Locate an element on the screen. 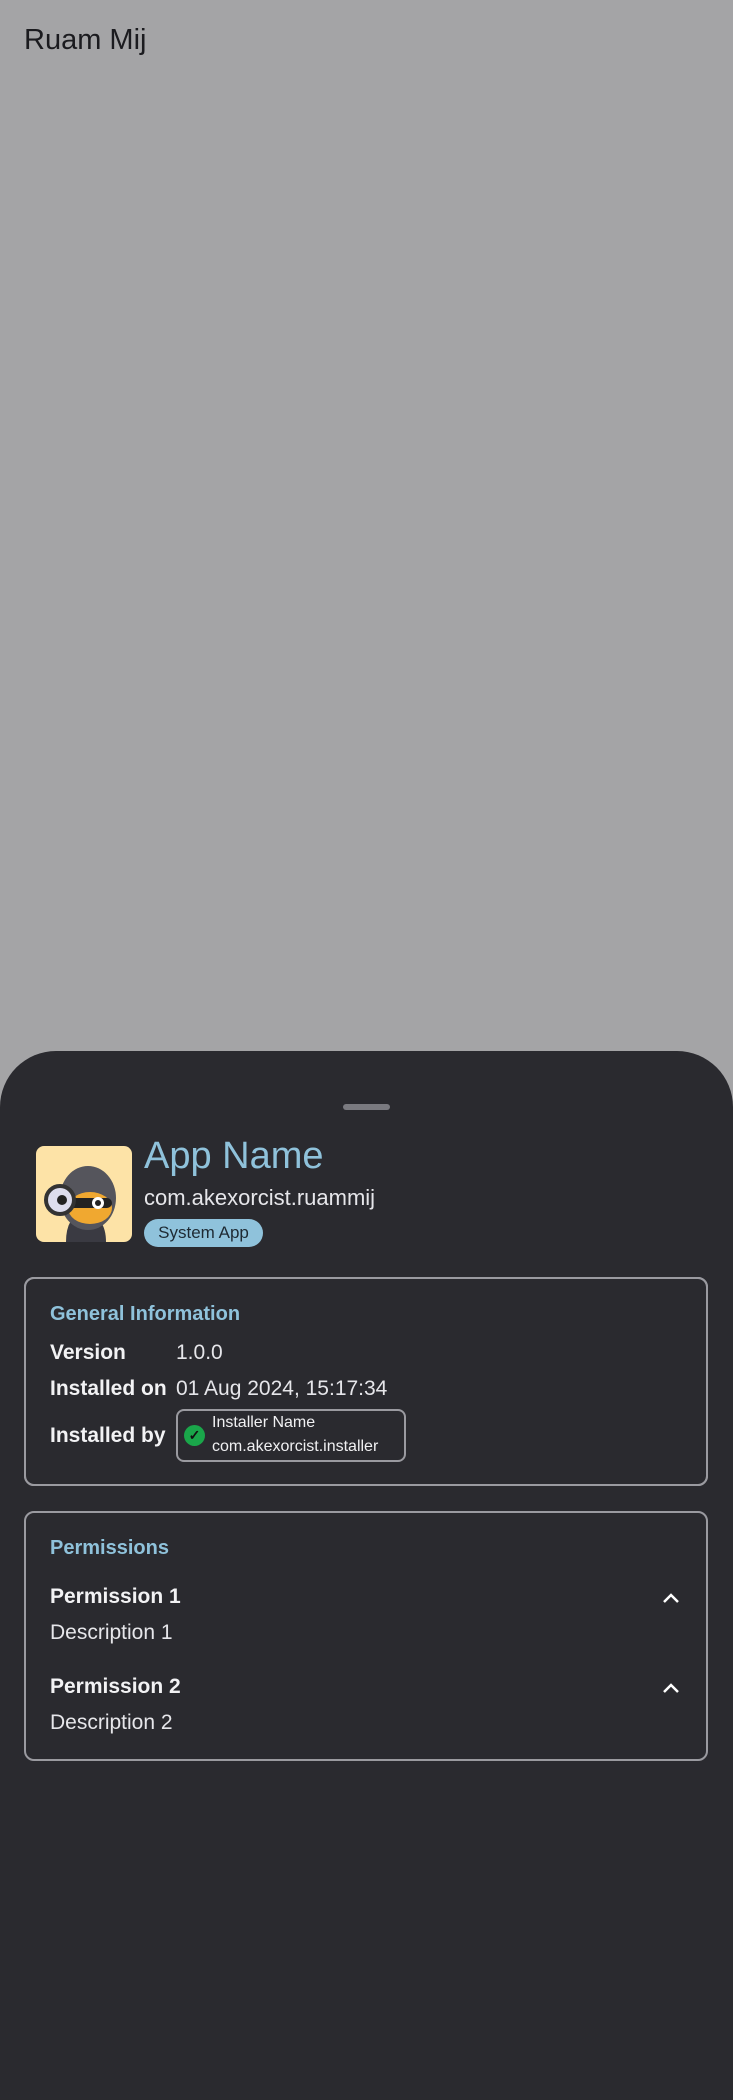  version-label: Version is located at coordinates (88, 1352).